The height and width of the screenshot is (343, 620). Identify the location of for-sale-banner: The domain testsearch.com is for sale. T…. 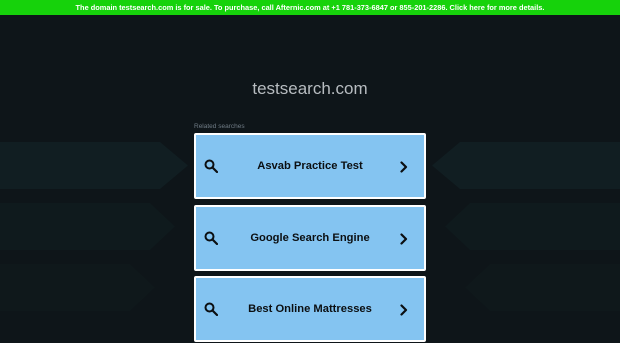
(310, 7).